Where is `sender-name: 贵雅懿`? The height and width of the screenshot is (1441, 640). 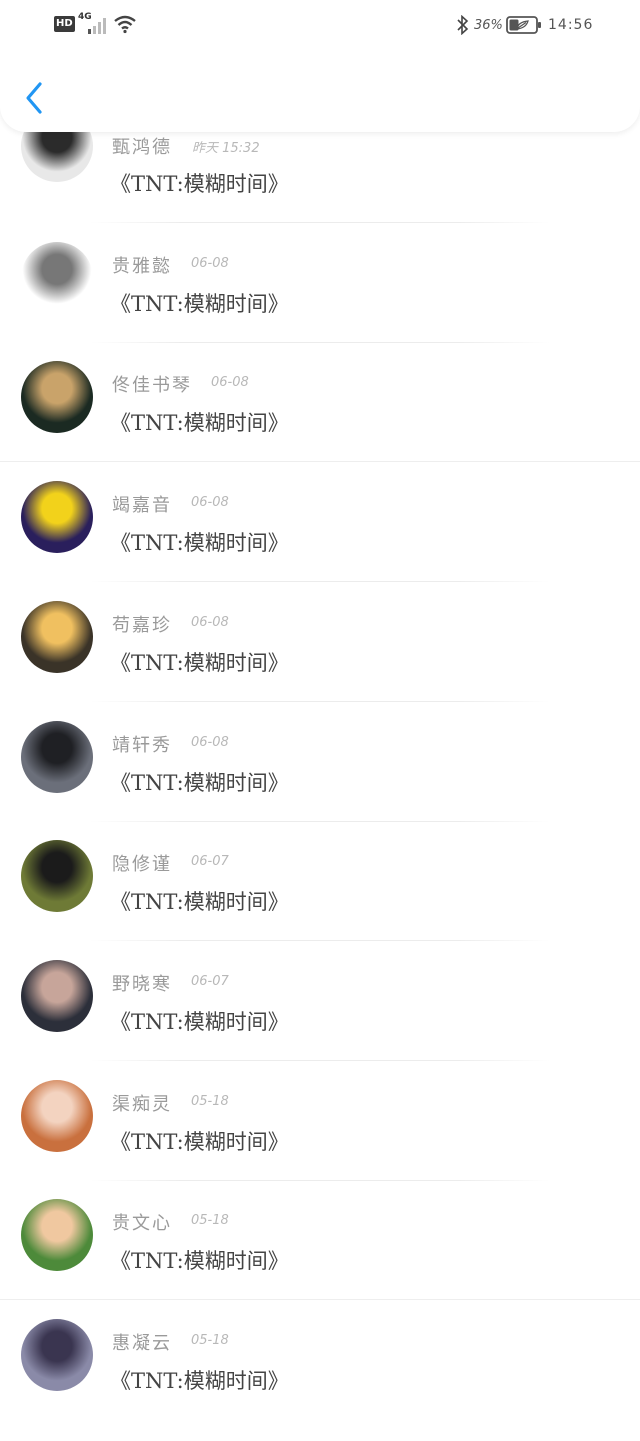 sender-name: 贵雅懿 is located at coordinates (142, 266).